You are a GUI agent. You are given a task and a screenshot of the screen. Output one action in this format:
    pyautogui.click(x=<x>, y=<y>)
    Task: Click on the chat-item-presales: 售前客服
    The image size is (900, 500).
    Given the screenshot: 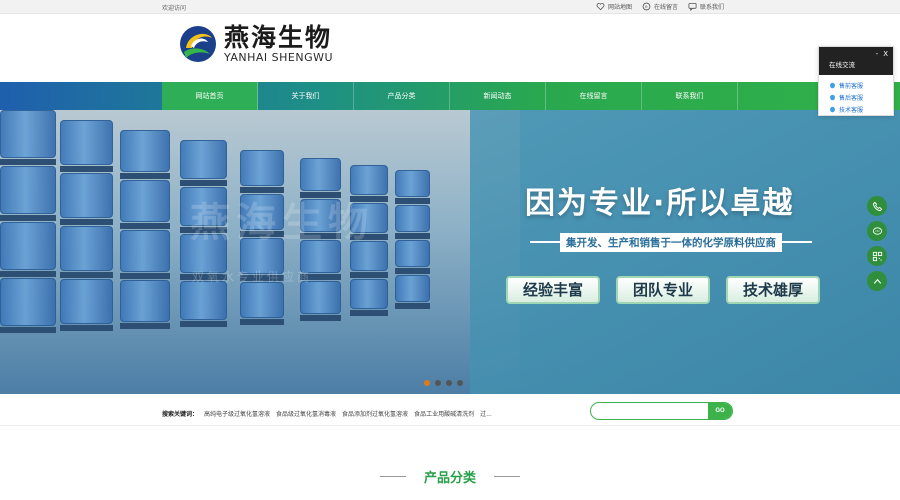 What is the action you would take?
    pyautogui.click(x=861, y=85)
    